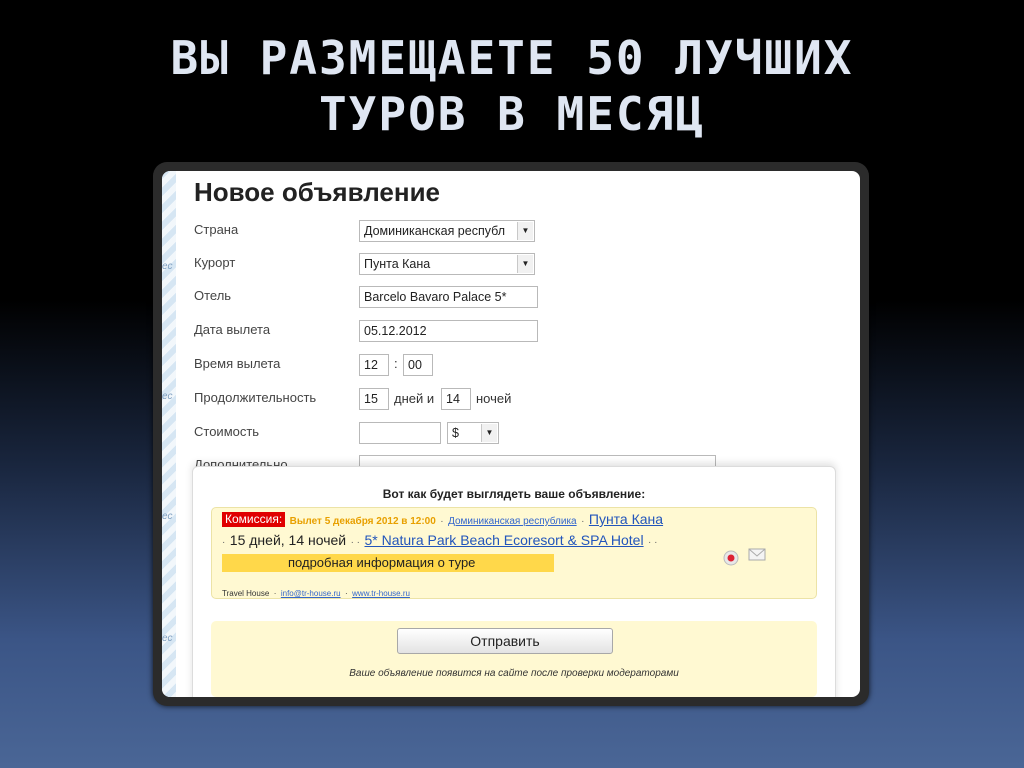 This screenshot has width=1024, height=768. Describe the element at coordinates (254, 520) in the screenshot. I see `commission-badge: Комиссия:` at that location.